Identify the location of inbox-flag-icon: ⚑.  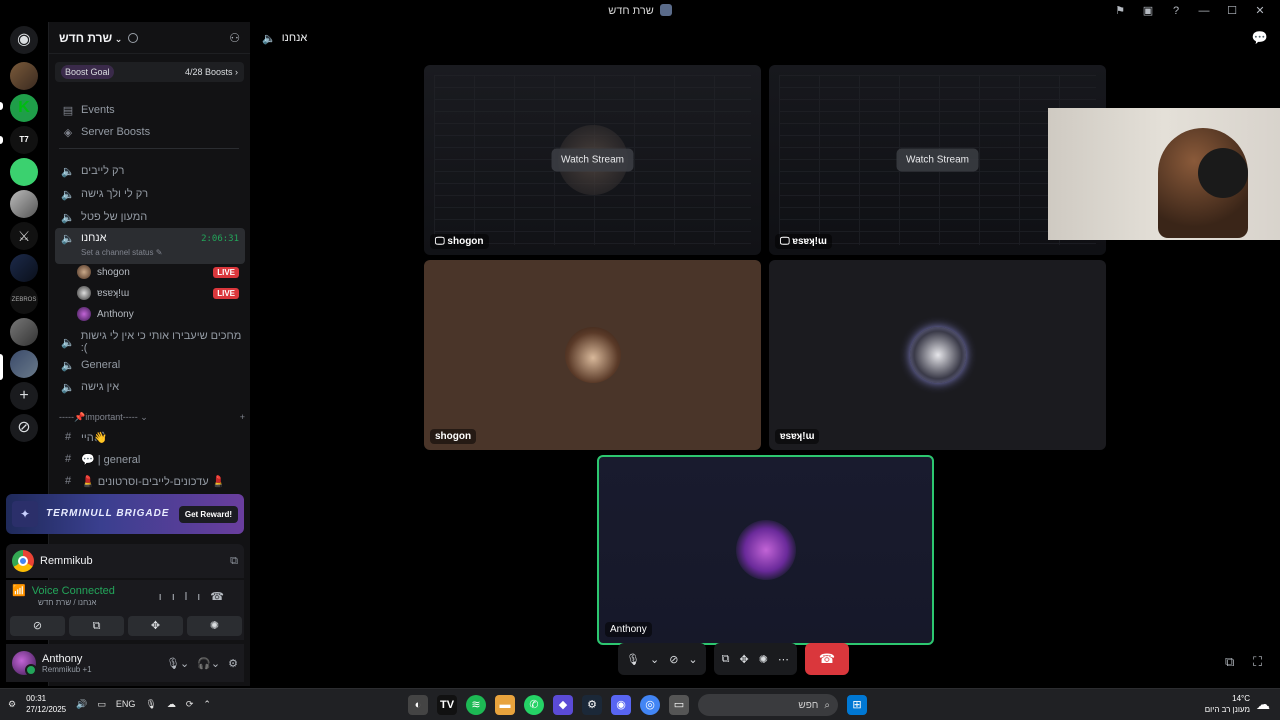
(1120, 11).